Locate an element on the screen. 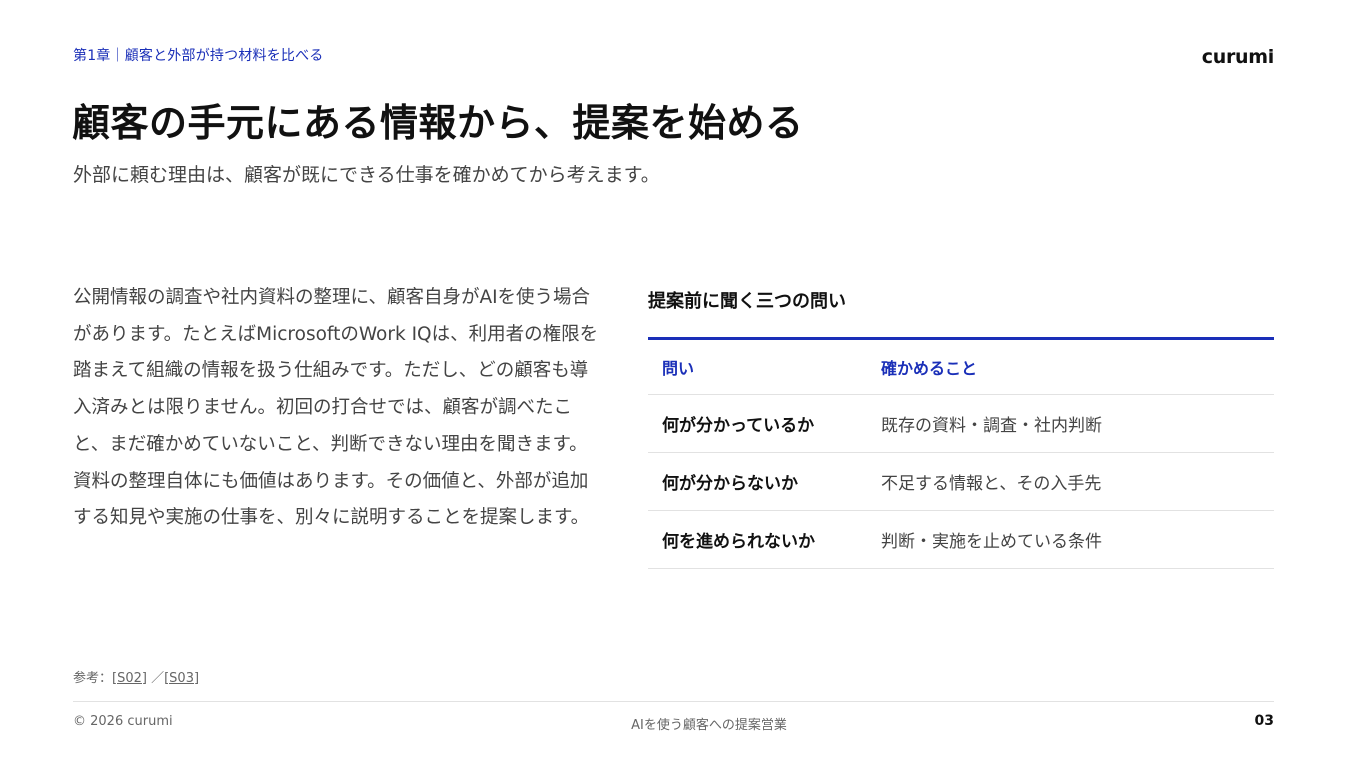 Image resolution: width=1348 pixels, height=757 pixels. question-cell: 何が分からないか is located at coordinates (757, 481).